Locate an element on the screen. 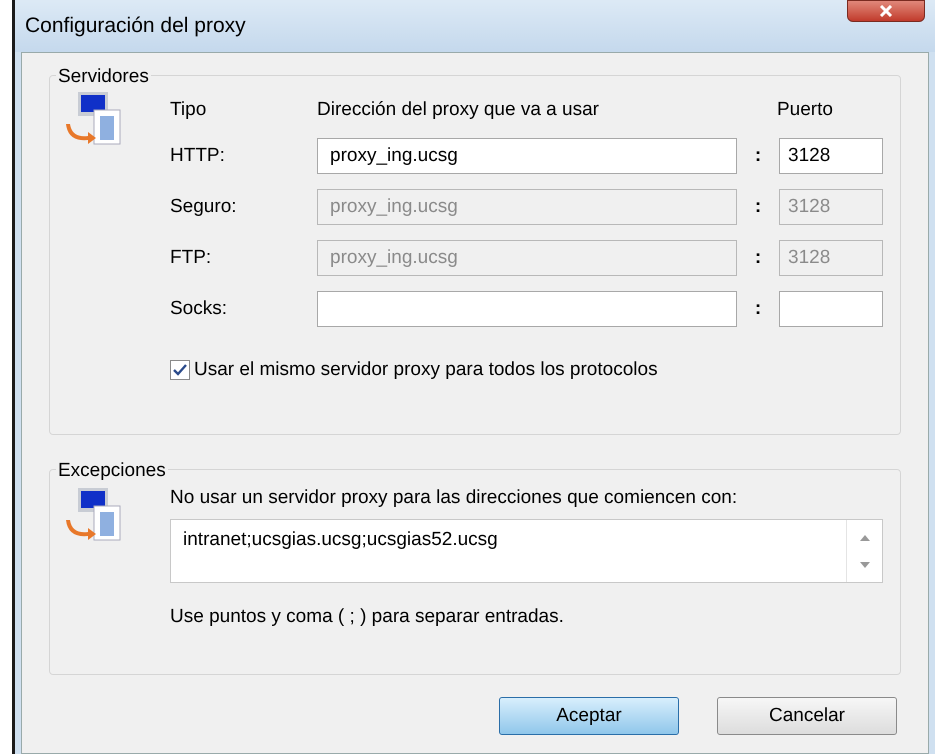 This screenshot has height=754, width=935. close-icon is located at coordinates (886, 11).